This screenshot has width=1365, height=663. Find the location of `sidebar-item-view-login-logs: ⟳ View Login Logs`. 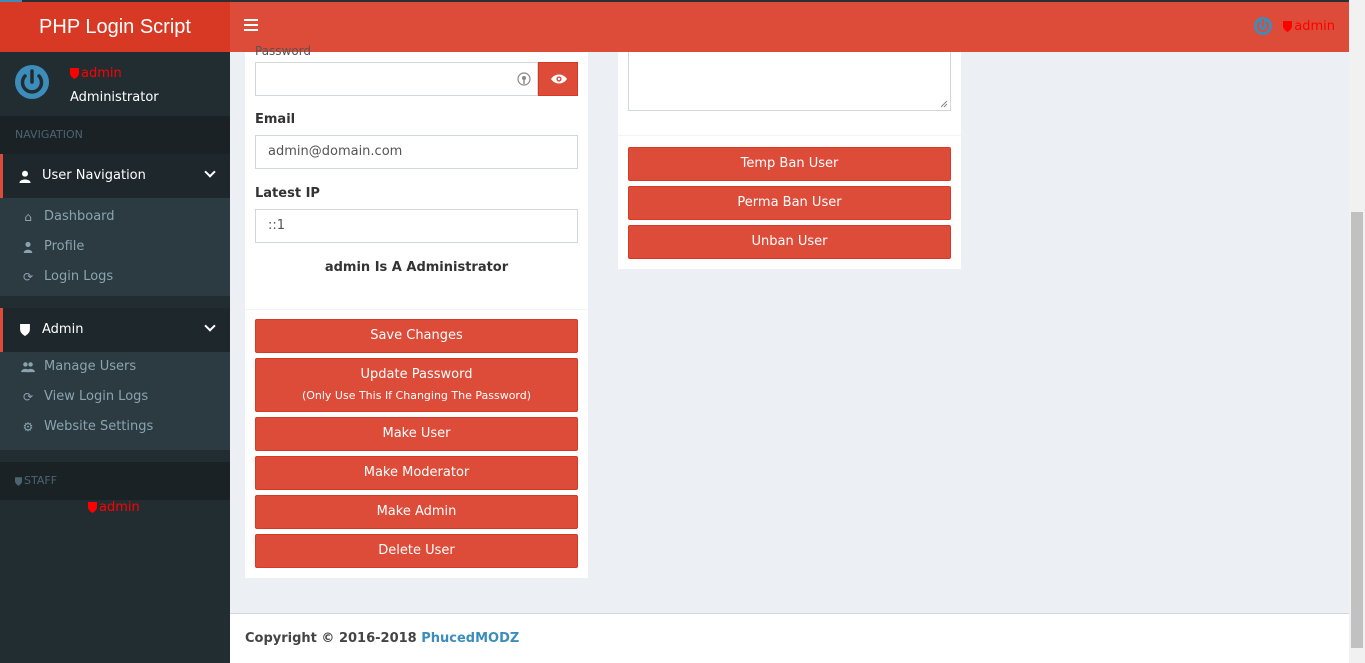

sidebar-item-view-login-logs: ⟳ View Login Logs is located at coordinates (115, 397).